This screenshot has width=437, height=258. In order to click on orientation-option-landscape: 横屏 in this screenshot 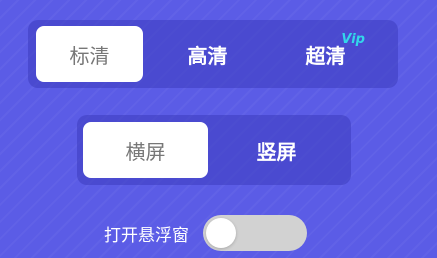, I will do `click(145, 150)`.